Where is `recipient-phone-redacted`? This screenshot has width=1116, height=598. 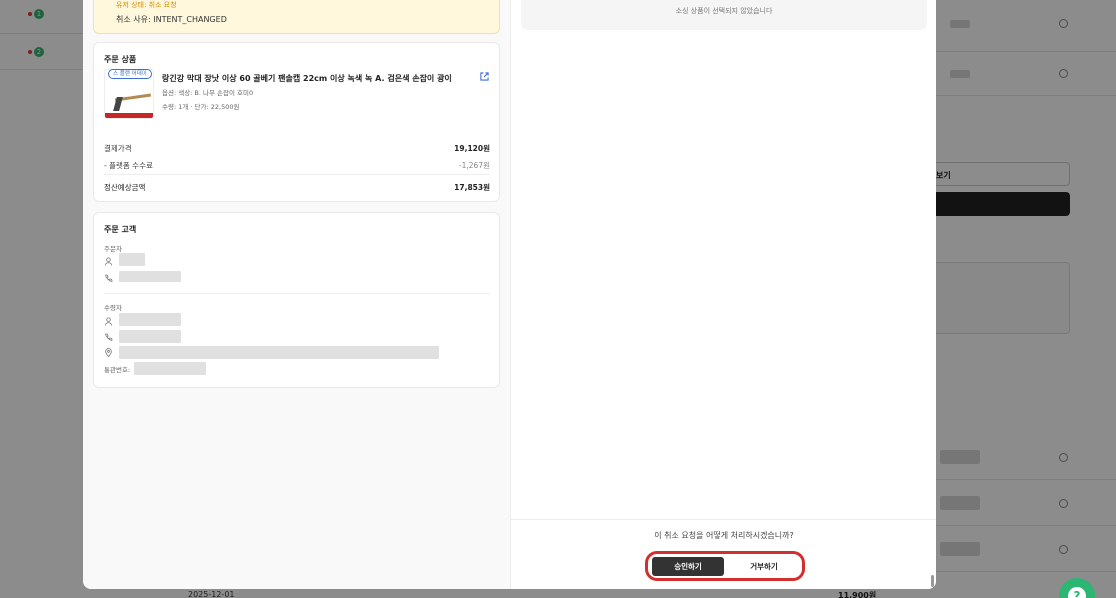
recipient-phone-redacted is located at coordinates (150, 336).